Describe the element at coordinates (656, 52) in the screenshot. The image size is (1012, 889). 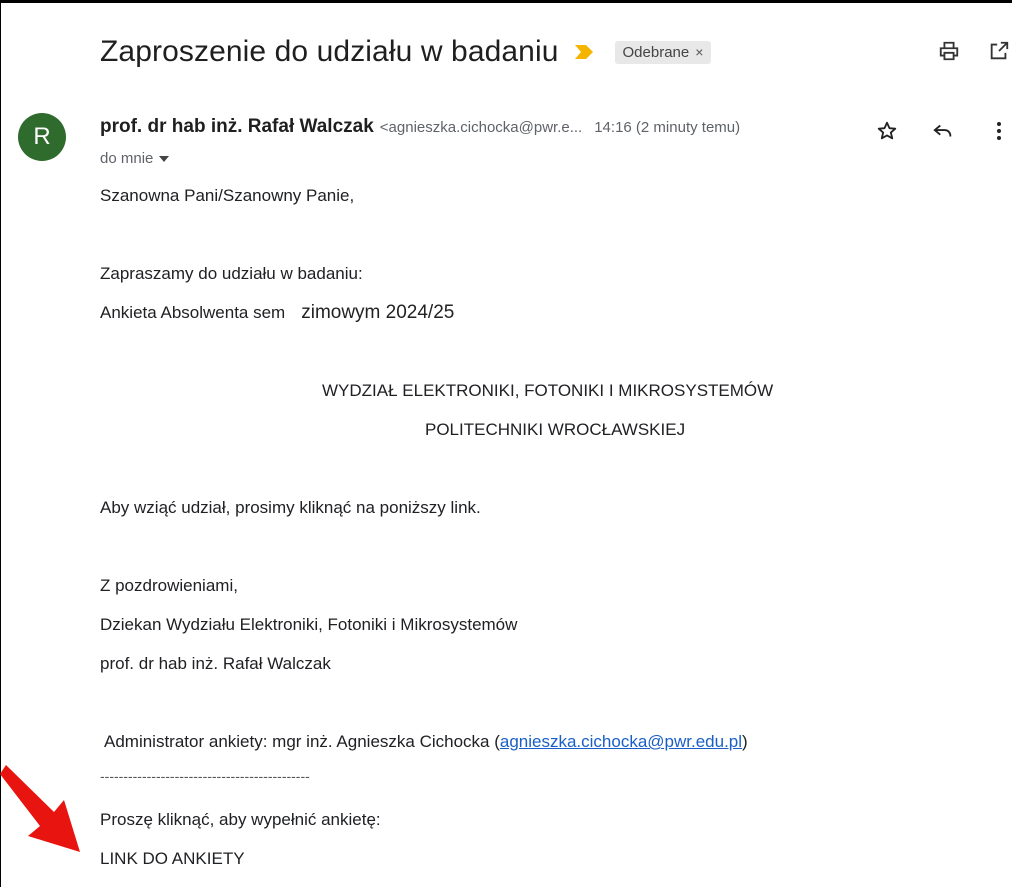
I see `label-chip-text: Odebrane` at that location.